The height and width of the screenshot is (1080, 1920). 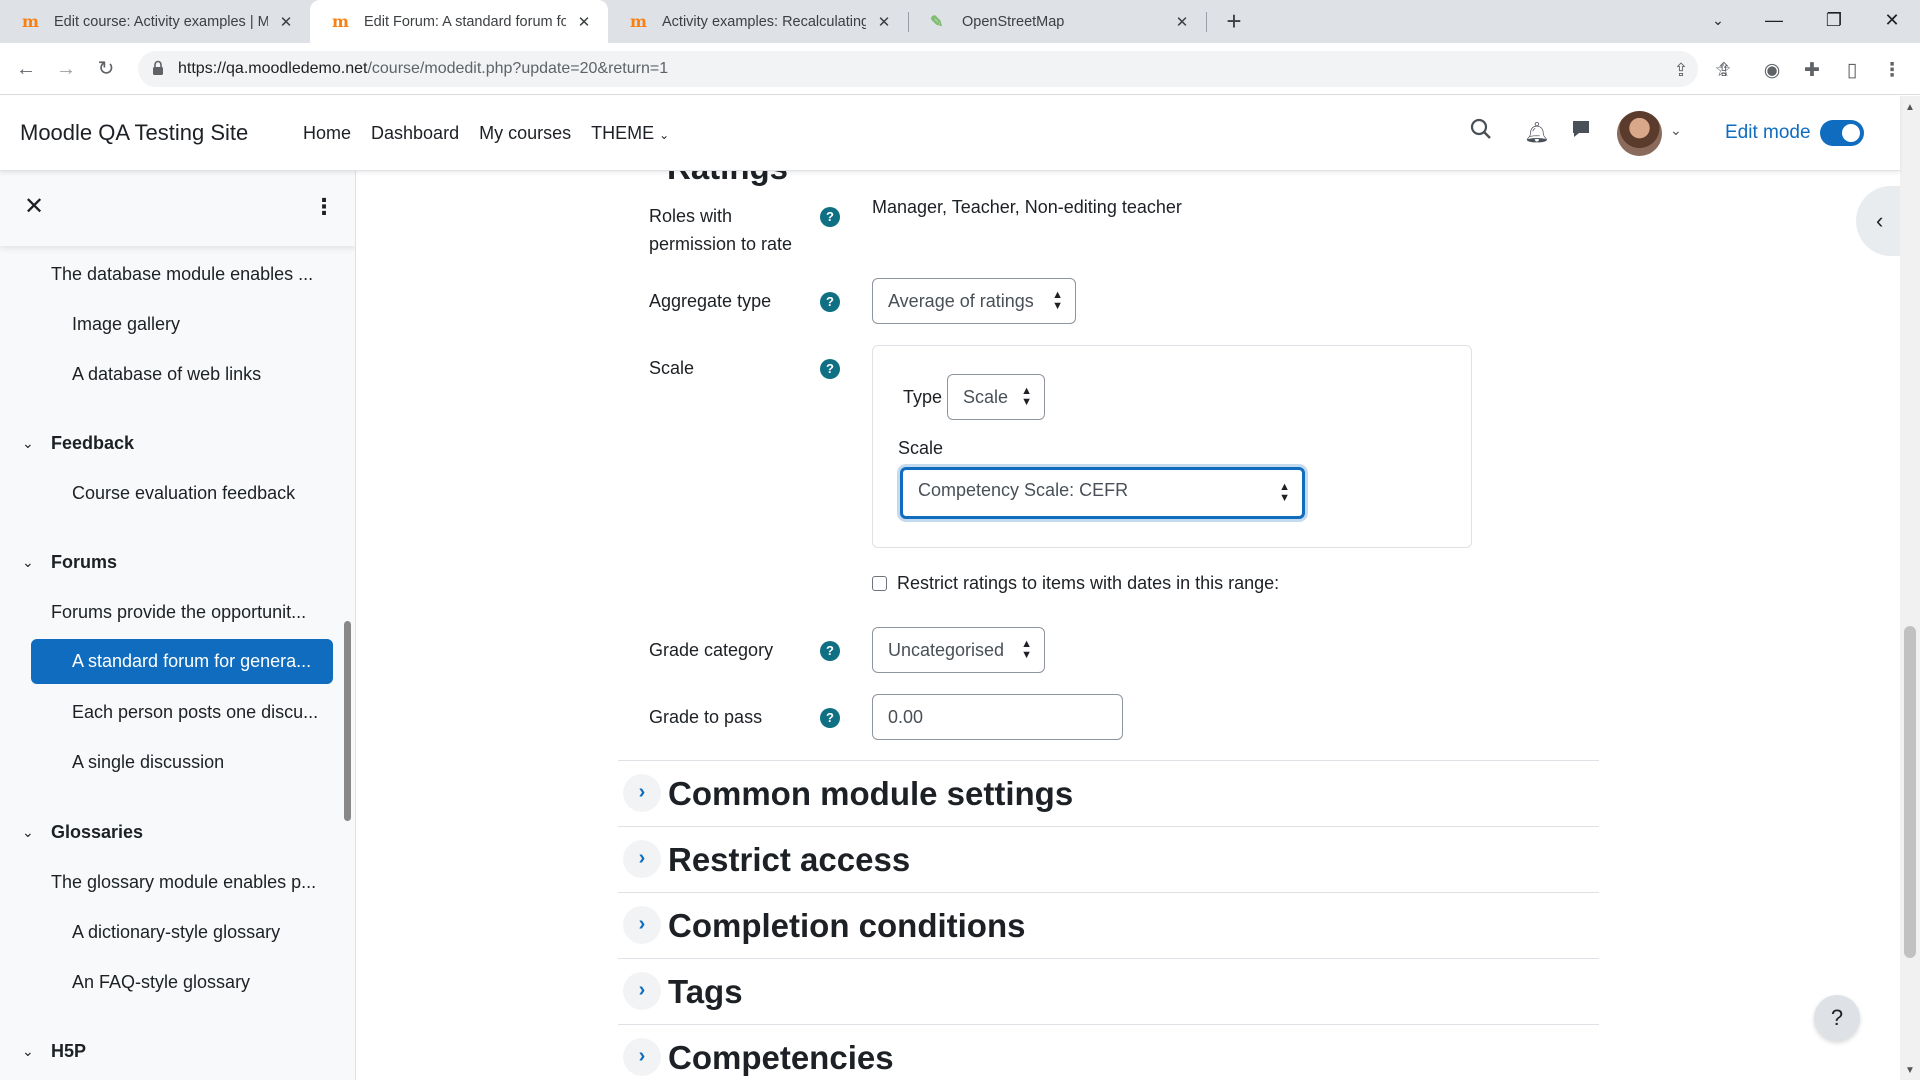 I want to click on section-h5p: ⌄ H5P, so click(x=54, y=1051).